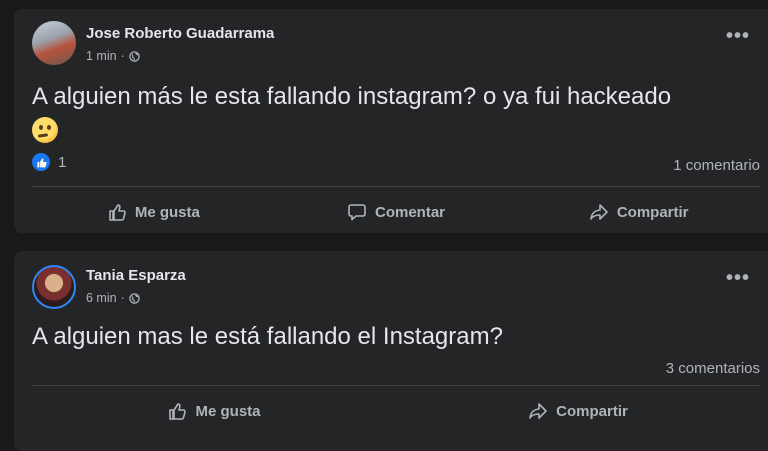  Describe the element at coordinates (62, 162) in the screenshot. I see `reaction-count: 1` at that location.